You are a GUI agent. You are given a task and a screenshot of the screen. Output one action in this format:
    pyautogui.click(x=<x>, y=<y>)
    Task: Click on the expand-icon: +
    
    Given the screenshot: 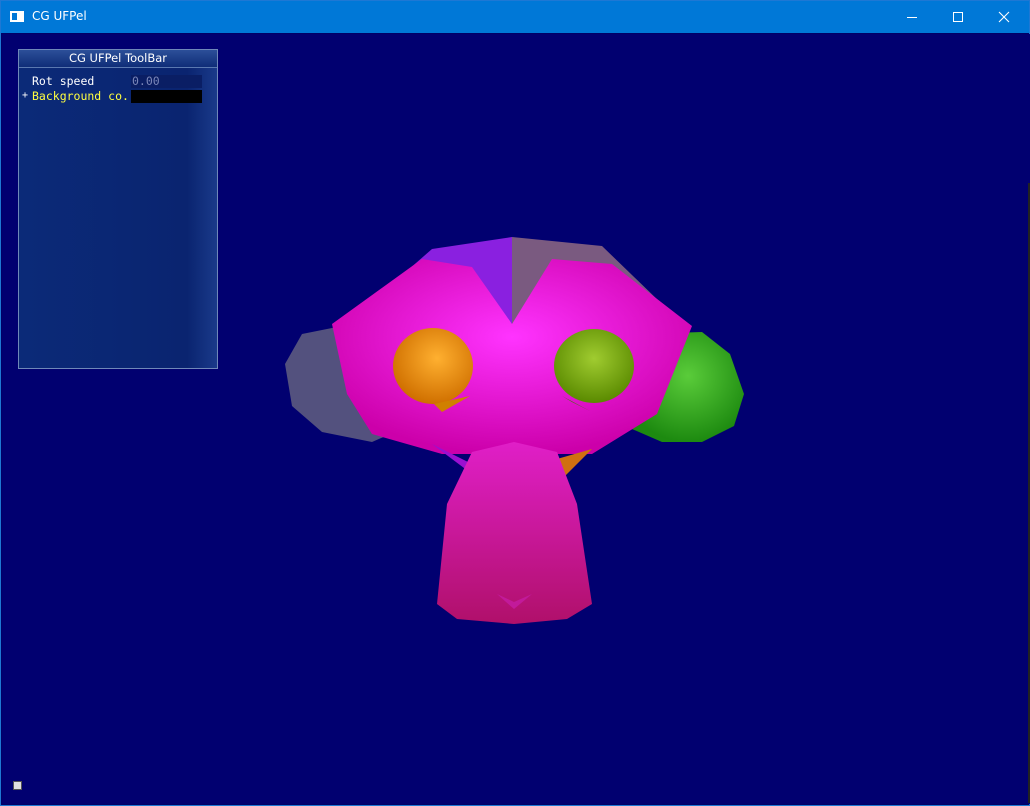 What is the action you would take?
    pyautogui.click(x=25, y=96)
    